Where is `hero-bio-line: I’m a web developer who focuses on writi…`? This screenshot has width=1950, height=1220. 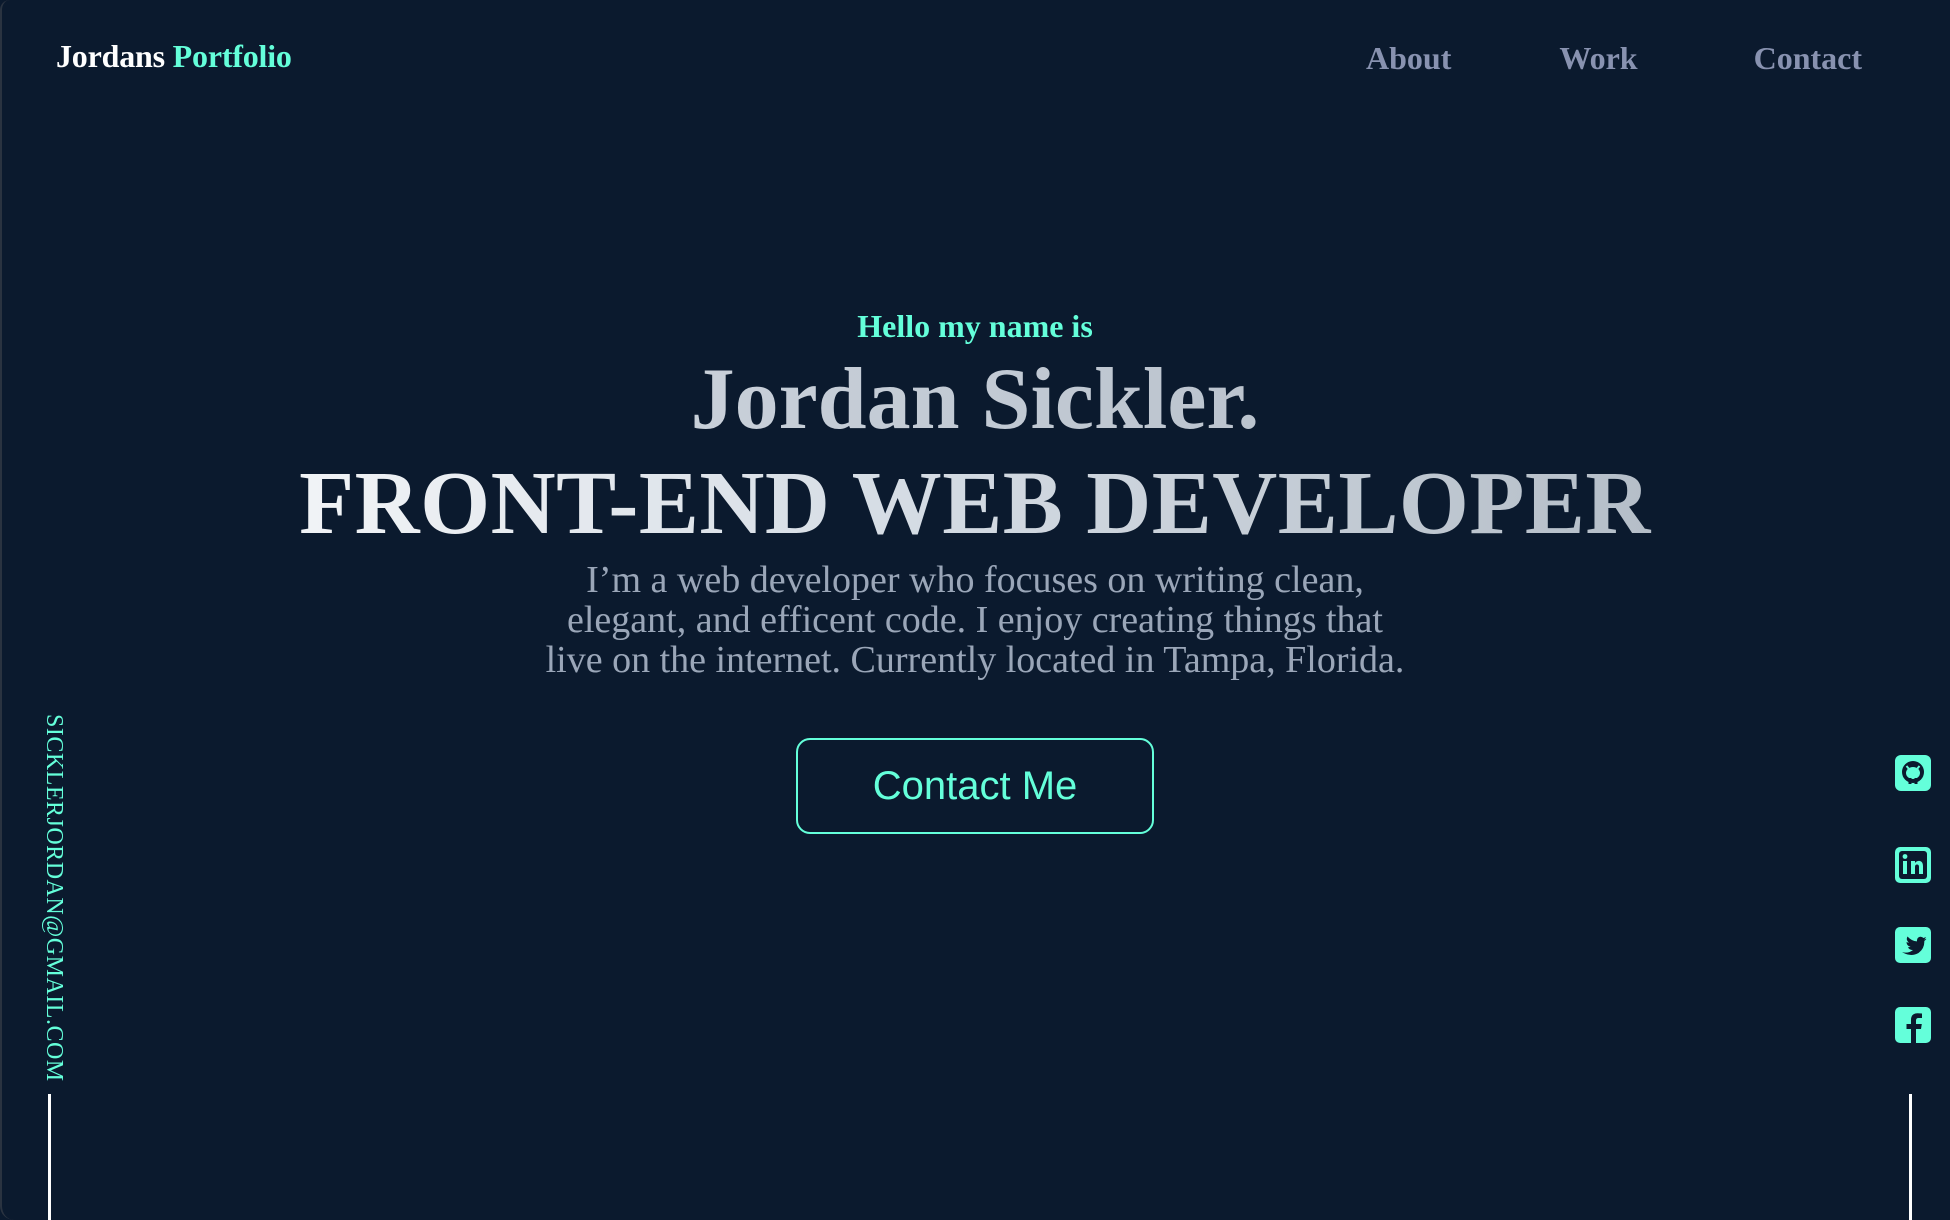
hero-bio-line: I’m a web developer who focuses on writi… is located at coordinates (975, 580).